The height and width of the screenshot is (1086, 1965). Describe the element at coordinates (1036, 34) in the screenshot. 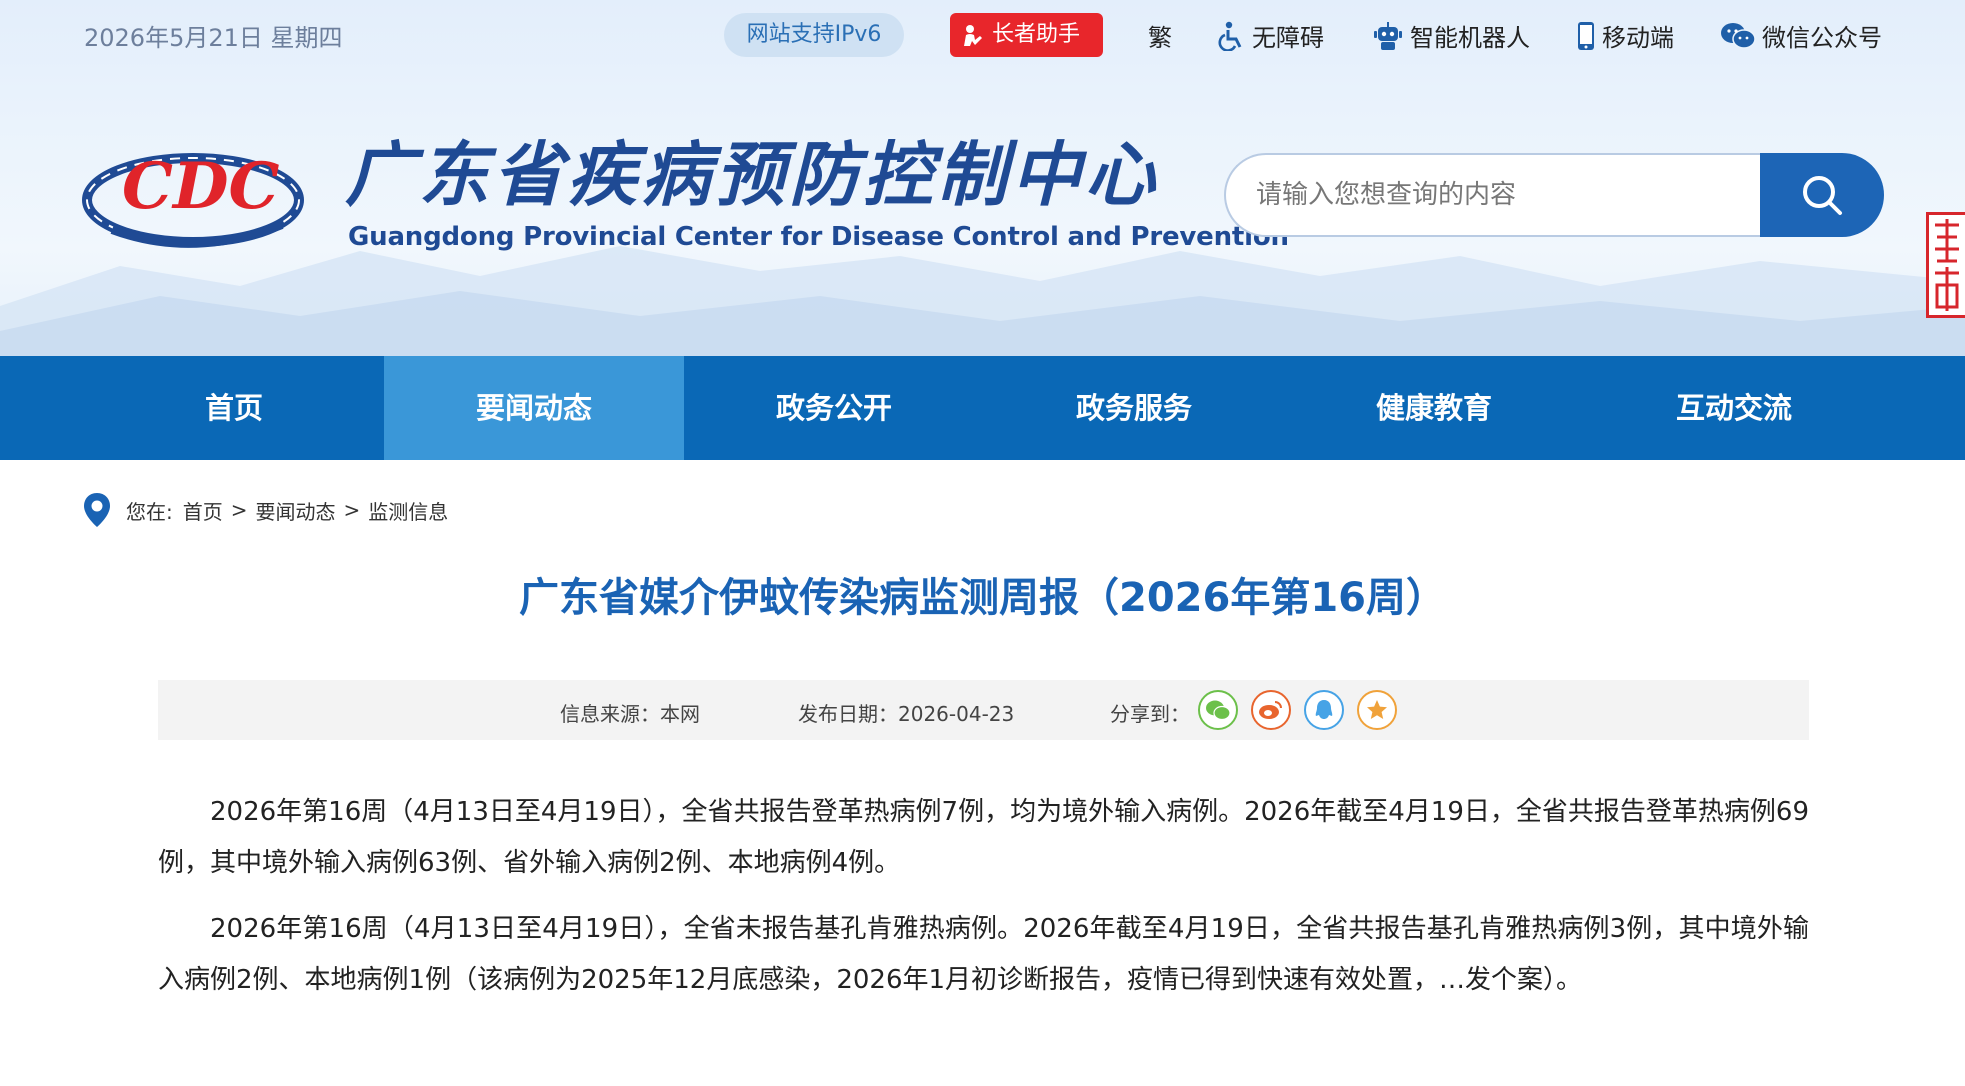

I see `elder-label: 长者助手` at that location.